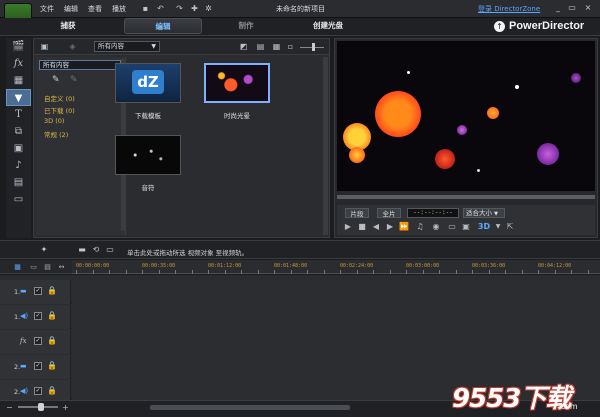 Image resolution: width=600 pixels, height=417 pixels. Describe the element at coordinates (148, 83) in the screenshot. I see `thumbnail-download-templates: dZ` at that location.